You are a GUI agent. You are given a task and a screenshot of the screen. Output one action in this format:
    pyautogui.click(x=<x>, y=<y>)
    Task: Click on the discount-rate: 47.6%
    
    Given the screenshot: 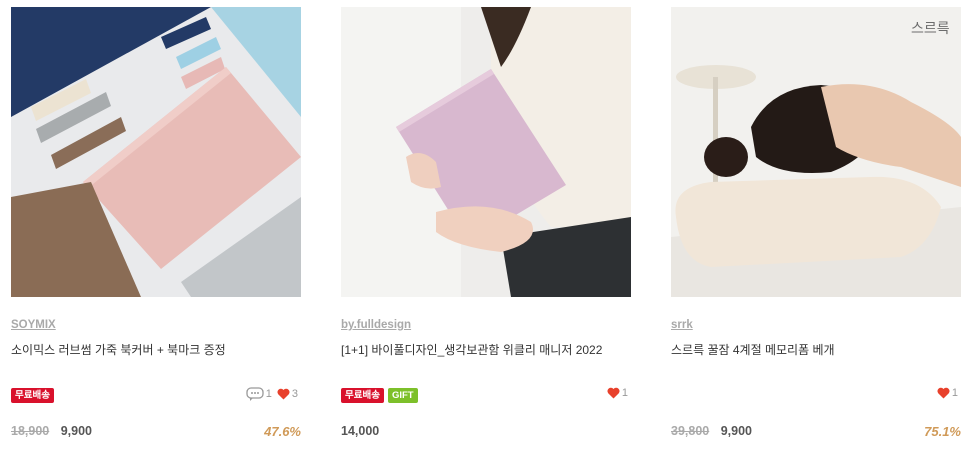 What is the action you would take?
    pyautogui.click(x=282, y=431)
    